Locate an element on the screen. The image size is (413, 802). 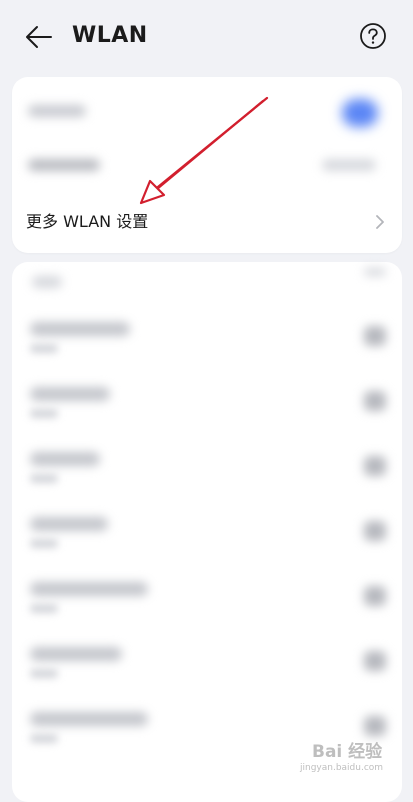
wlan-toggle-row is located at coordinates (207, 109).